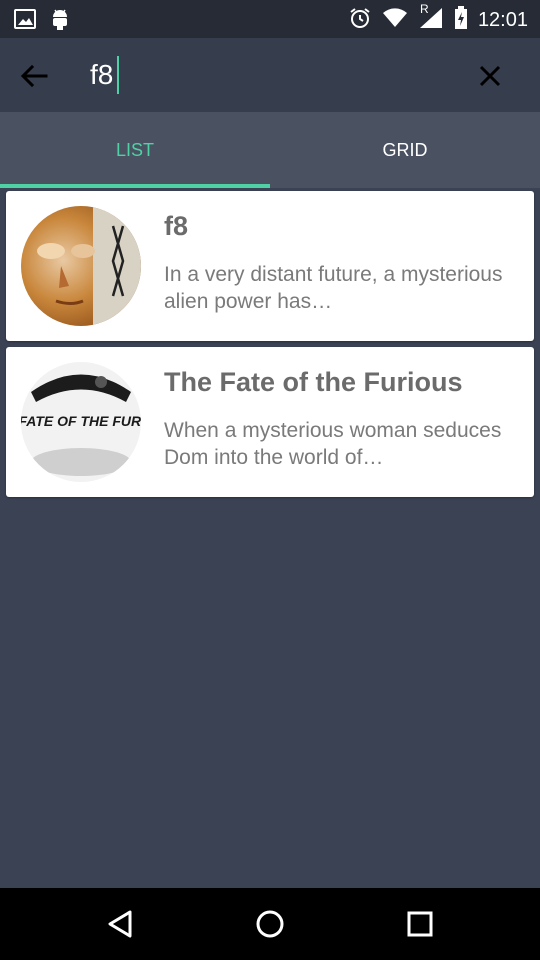 This screenshot has width=540, height=960. What do you see at coordinates (81, 266) in the screenshot?
I see `poster-thumbnail-f8` at bounding box center [81, 266].